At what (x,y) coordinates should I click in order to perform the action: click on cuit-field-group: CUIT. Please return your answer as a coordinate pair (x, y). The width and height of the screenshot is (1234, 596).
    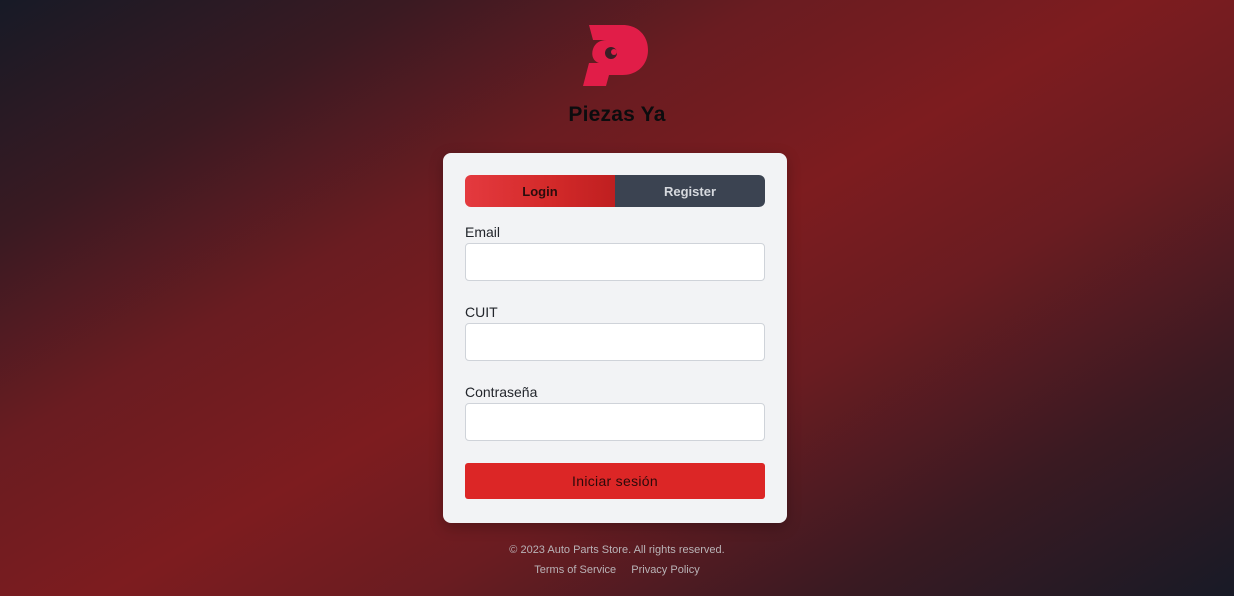
    Looking at the image, I should click on (615, 332).